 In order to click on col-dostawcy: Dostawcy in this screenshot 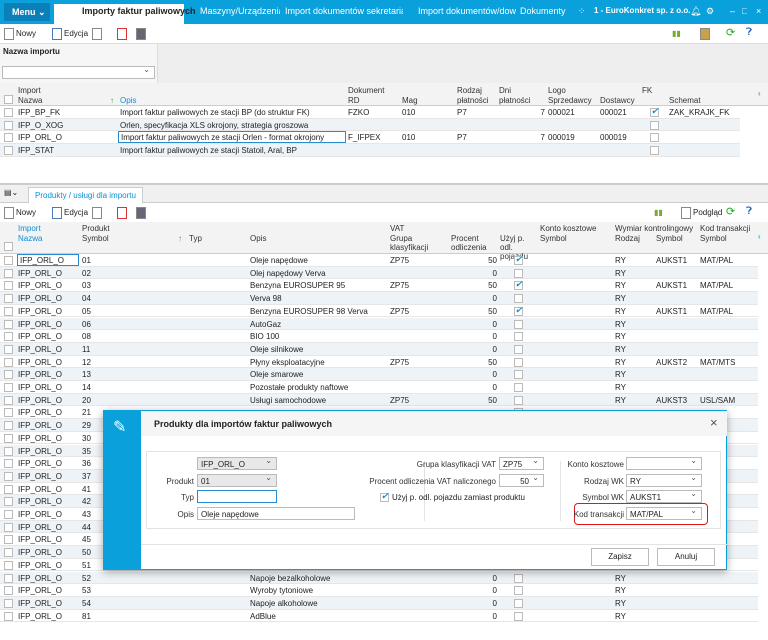, I will do `click(617, 100)`.